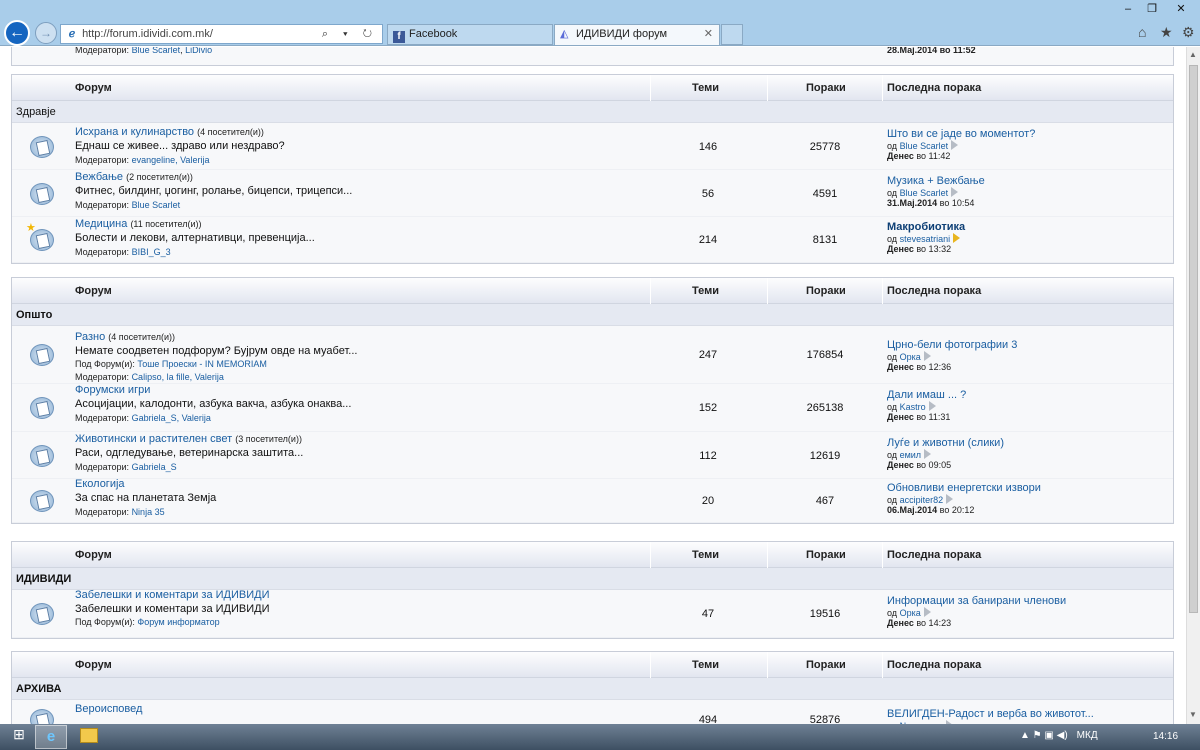 The height and width of the screenshot is (750, 1200). Describe the element at coordinates (108, 709) in the screenshot. I see `forum-title-link: Вероисповед` at that location.